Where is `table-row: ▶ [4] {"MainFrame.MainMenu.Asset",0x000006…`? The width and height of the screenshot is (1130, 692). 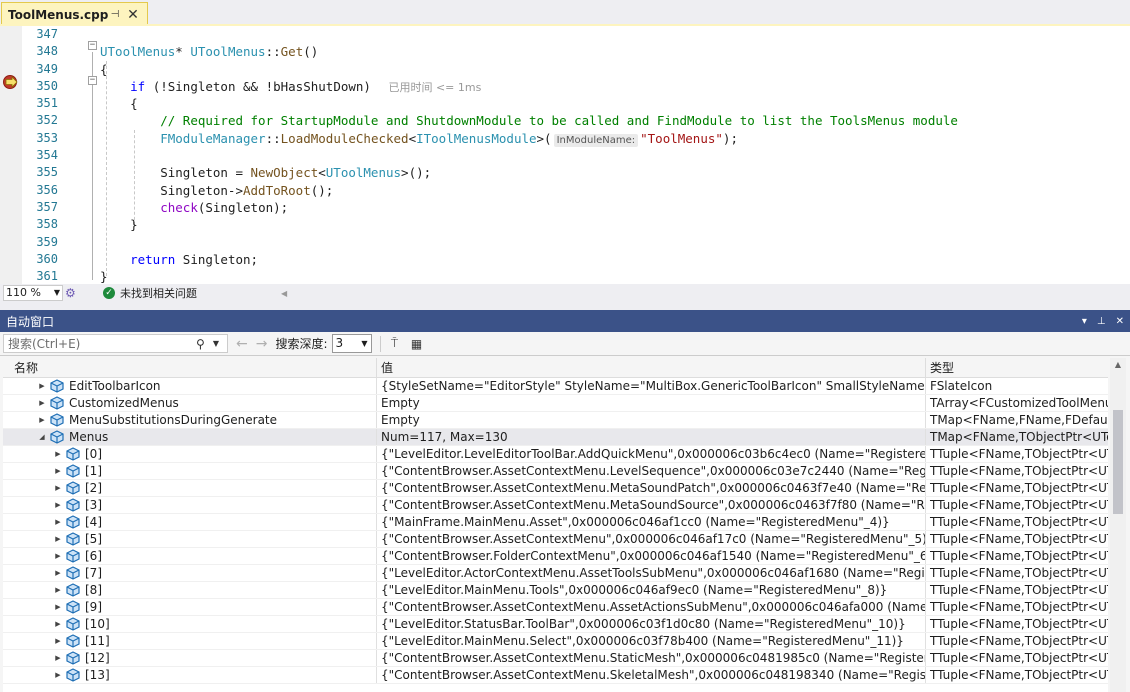 table-row: ▶ [4] {"MainFrame.MainMenu.Asset",0x000006… is located at coordinates (555, 522).